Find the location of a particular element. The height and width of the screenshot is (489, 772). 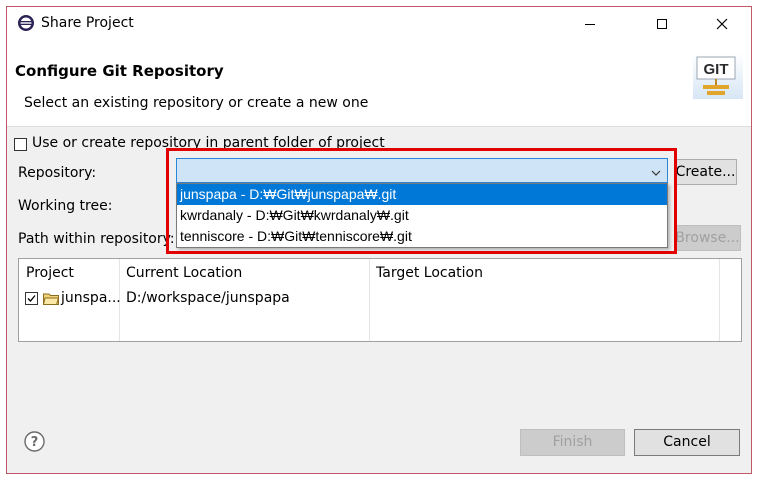

parent-folder-checkbox is located at coordinates (20, 144).